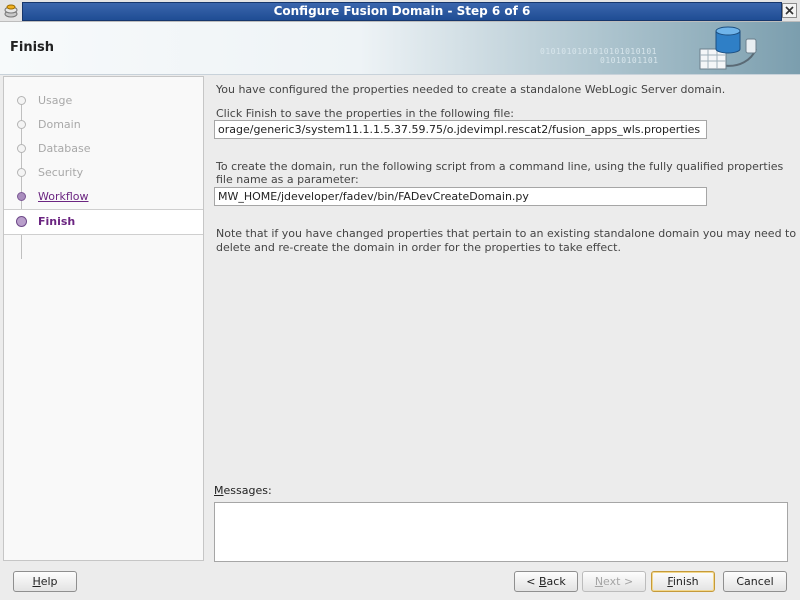 The width and height of the screenshot is (800, 600). What do you see at coordinates (618, 581) in the screenshot?
I see `label-rest: ext >` at bounding box center [618, 581].